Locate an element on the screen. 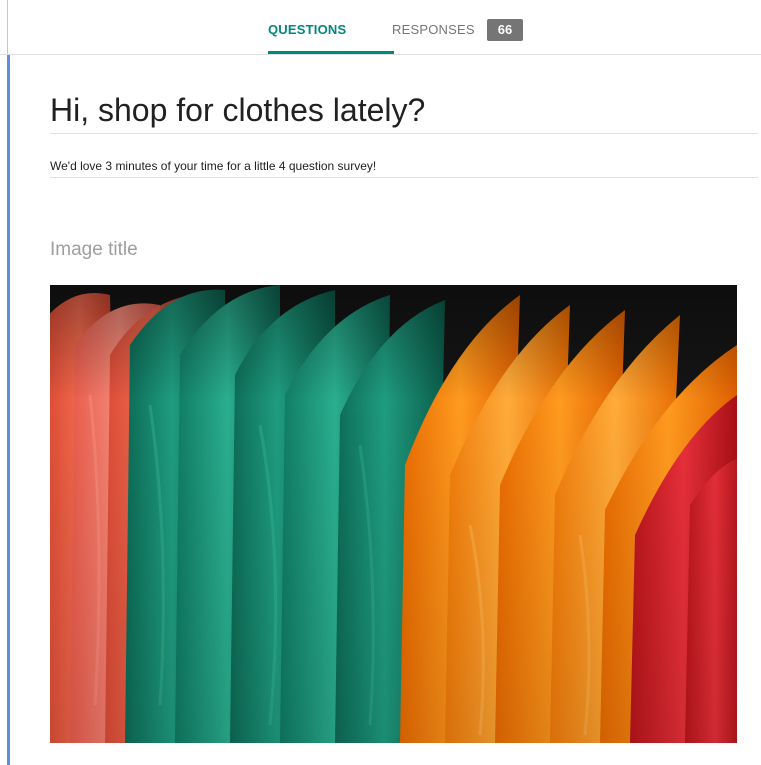 This screenshot has height=765, width=761. top-tab-bar: QUESTIONS RESPONSES 66 is located at coordinates (380, 27).